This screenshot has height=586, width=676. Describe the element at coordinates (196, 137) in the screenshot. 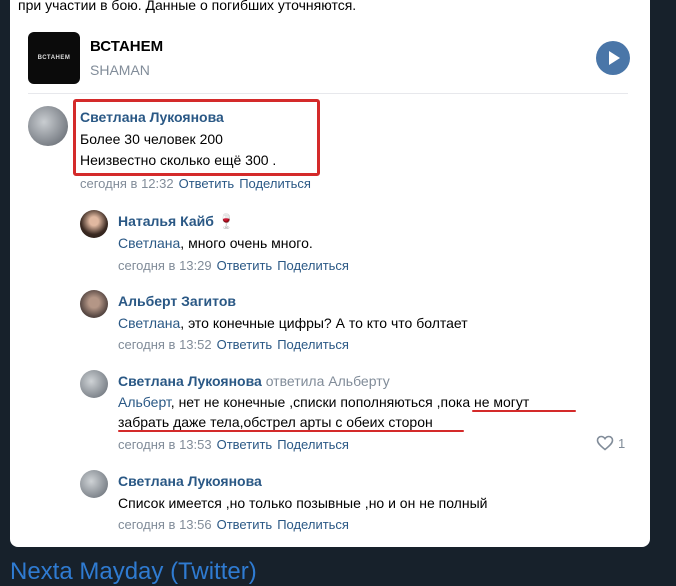

I see `annotation-box` at that location.